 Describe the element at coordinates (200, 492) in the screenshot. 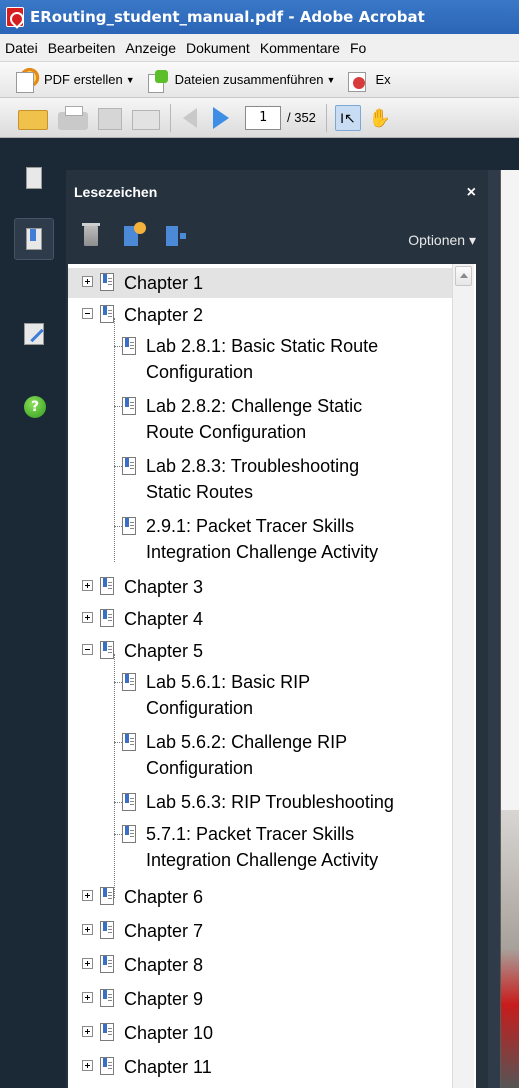

I see `bookmark-label: Static Routes` at that location.